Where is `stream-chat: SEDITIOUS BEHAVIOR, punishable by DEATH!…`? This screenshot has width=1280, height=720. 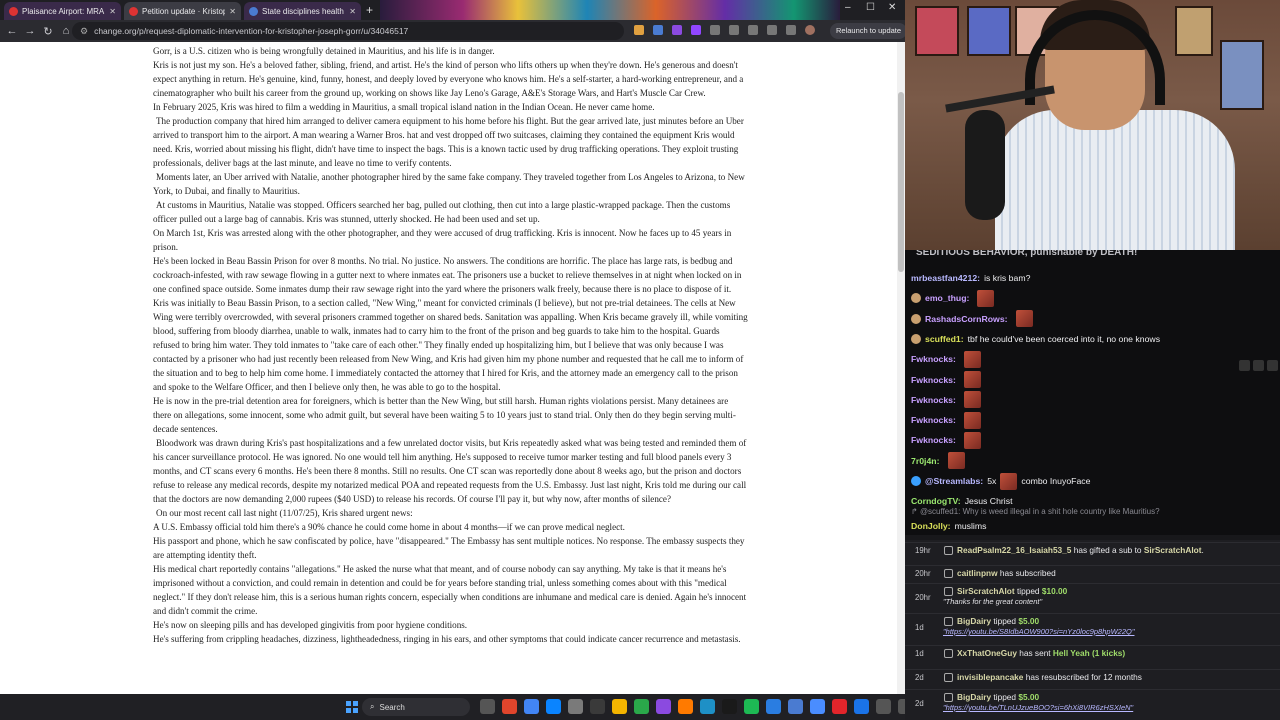 stream-chat: SEDITIOUS BEHAVIOR, punishable by DEATH!… is located at coordinates (1092, 392).